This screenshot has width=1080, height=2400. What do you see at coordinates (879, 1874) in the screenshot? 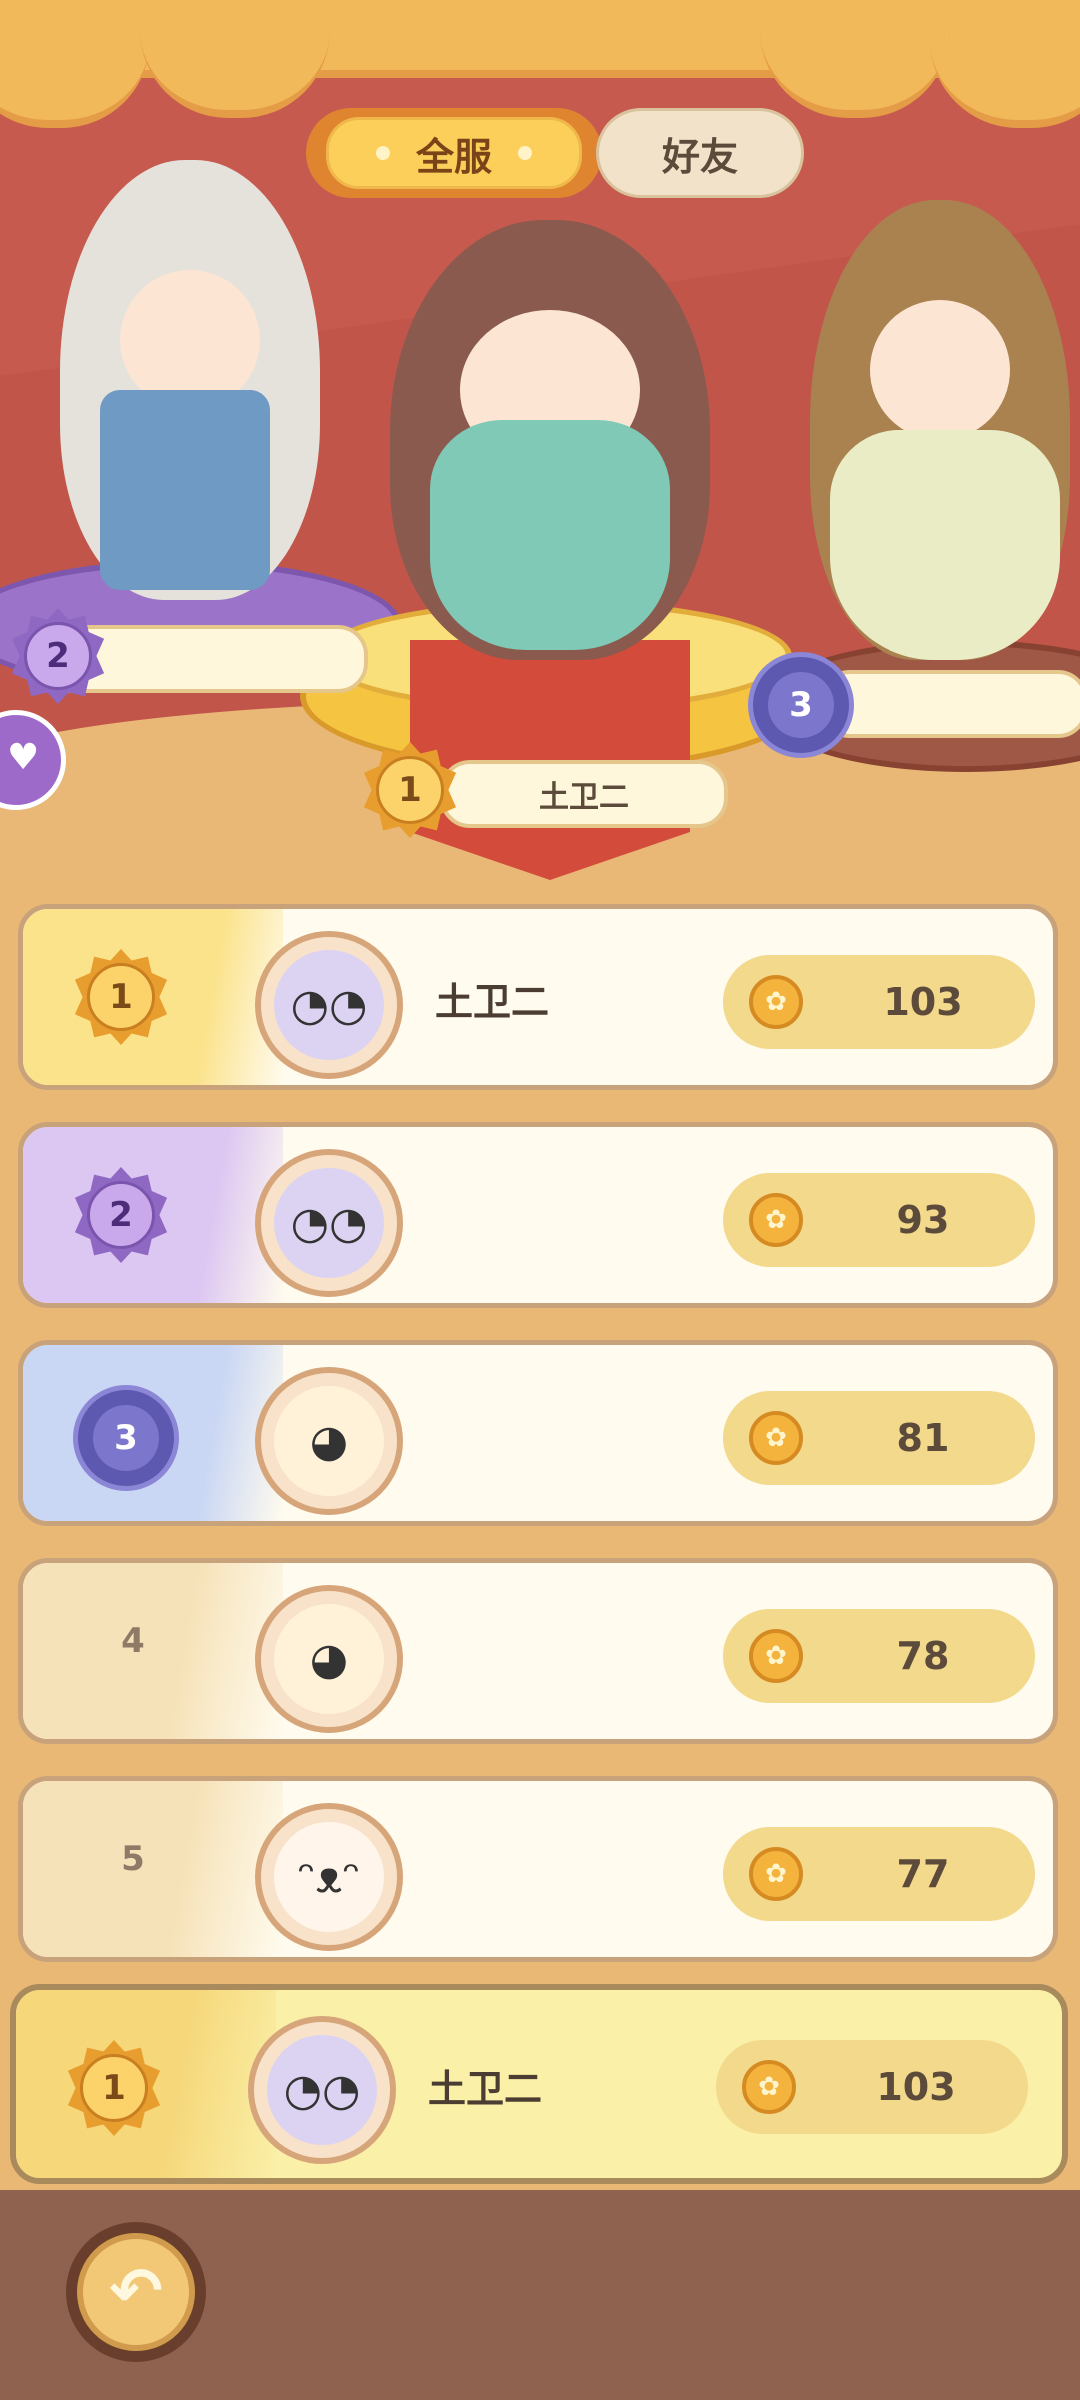
I see `score-pill: ✿ 77` at bounding box center [879, 1874].